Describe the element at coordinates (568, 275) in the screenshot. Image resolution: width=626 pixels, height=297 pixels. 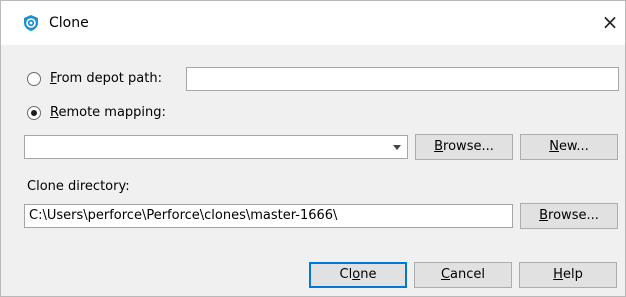
I see `help-button: Help` at that location.